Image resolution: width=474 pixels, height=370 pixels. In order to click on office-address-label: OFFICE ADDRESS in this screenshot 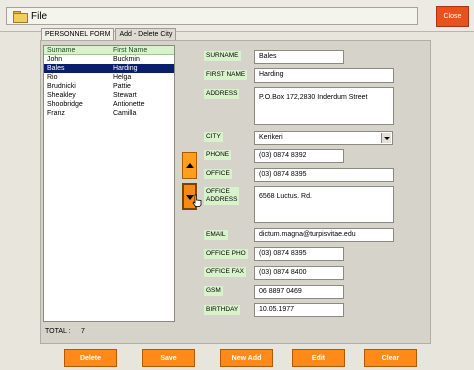, I will do `click(222, 196)`.